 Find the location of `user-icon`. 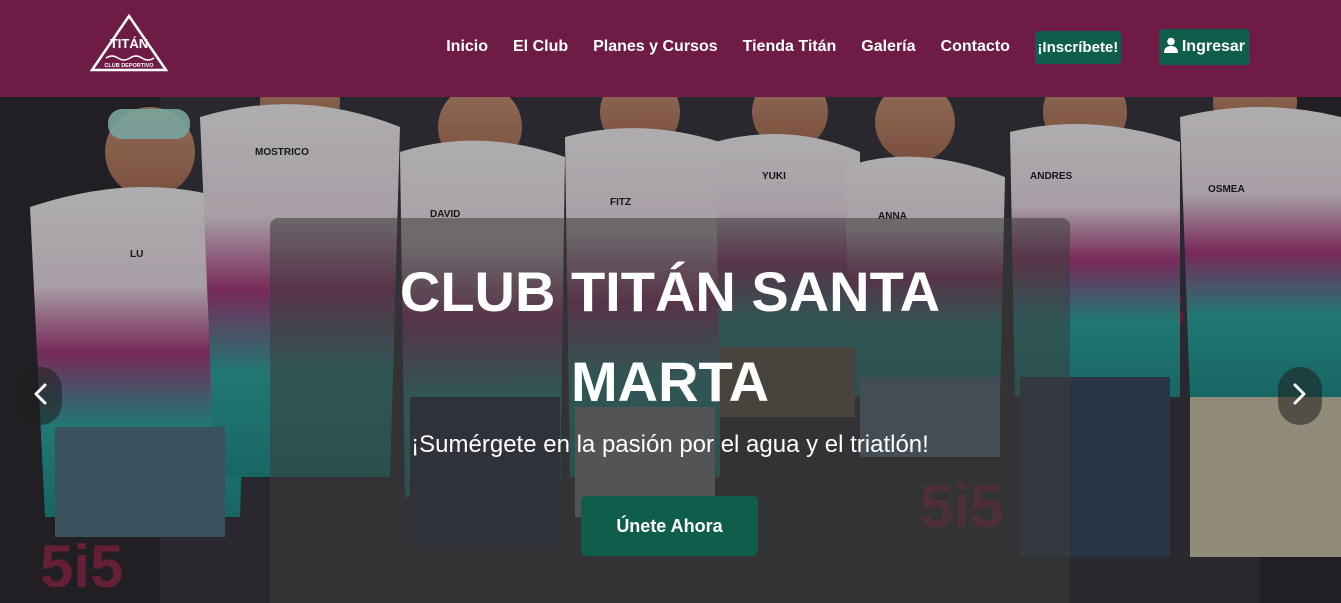

user-icon is located at coordinates (1170, 47).